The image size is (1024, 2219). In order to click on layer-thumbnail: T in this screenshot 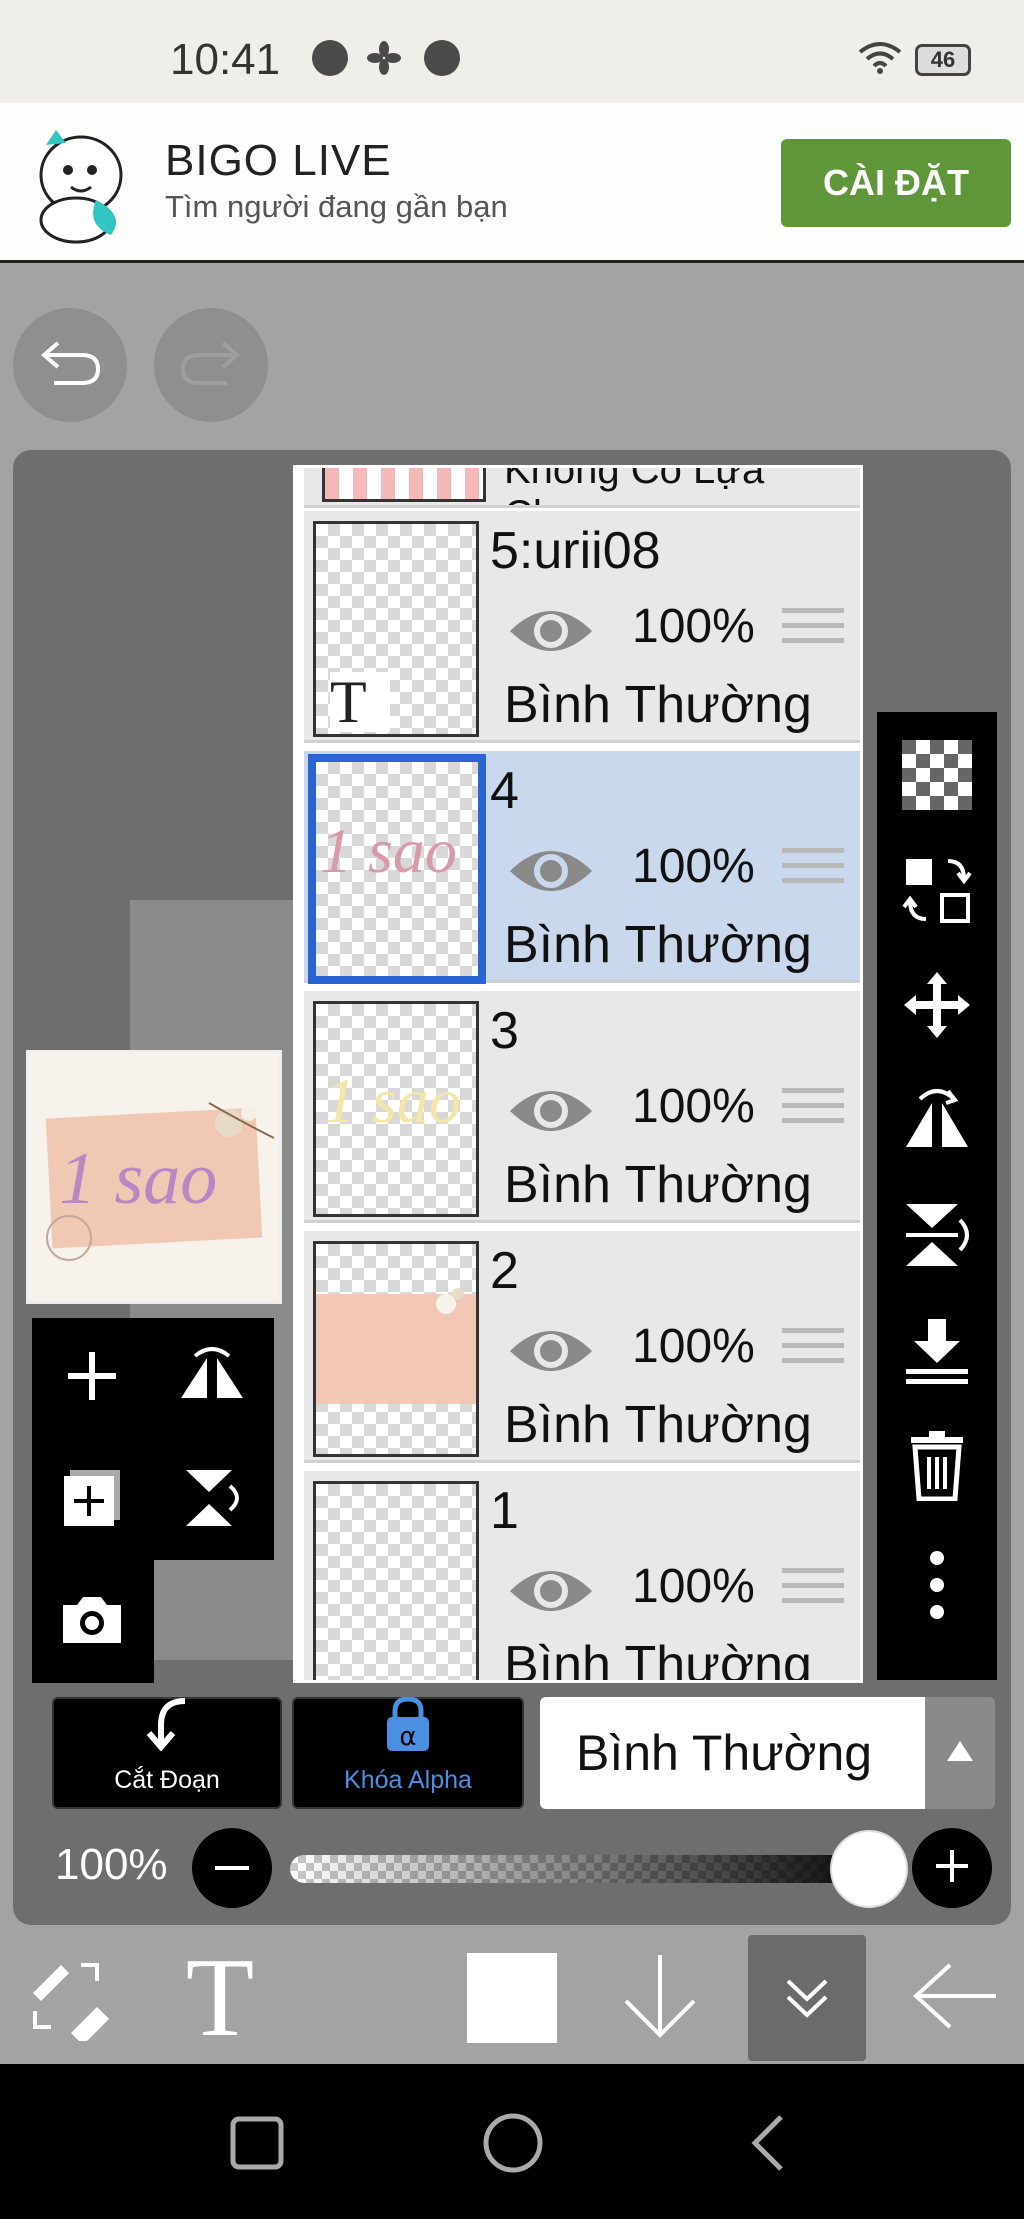, I will do `click(396, 629)`.